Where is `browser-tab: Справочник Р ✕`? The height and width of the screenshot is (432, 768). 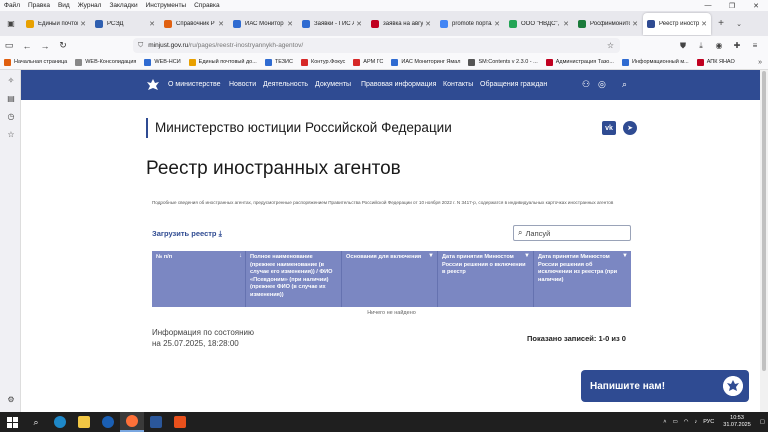 browser-tab: Справочник Р ✕ is located at coordinates (194, 24).